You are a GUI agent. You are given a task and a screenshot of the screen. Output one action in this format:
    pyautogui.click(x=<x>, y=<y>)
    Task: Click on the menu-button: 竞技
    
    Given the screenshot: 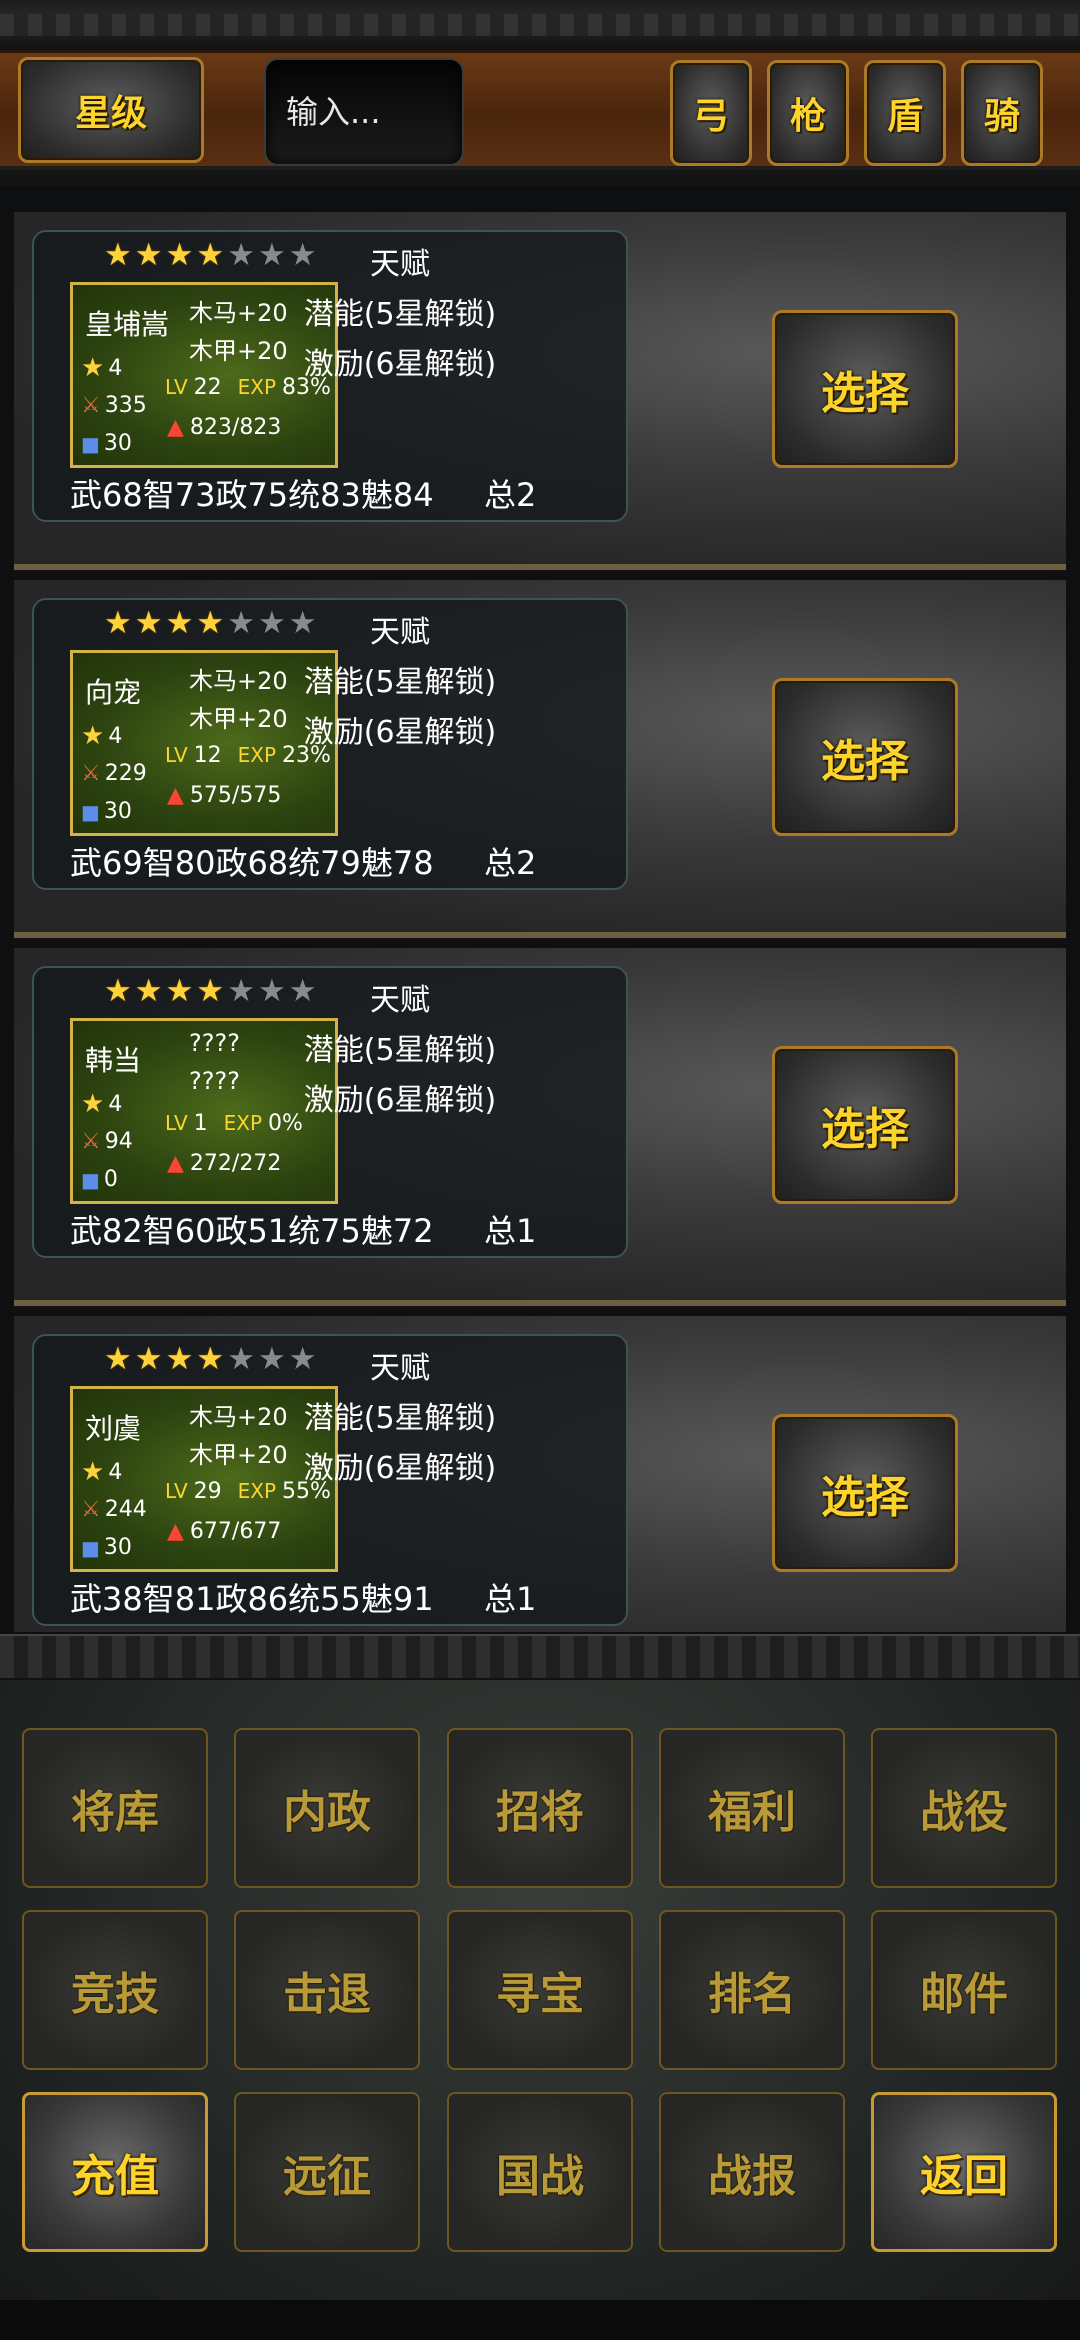 What is the action you would take?
    pyautogui.click(x=115, y=1990)
    